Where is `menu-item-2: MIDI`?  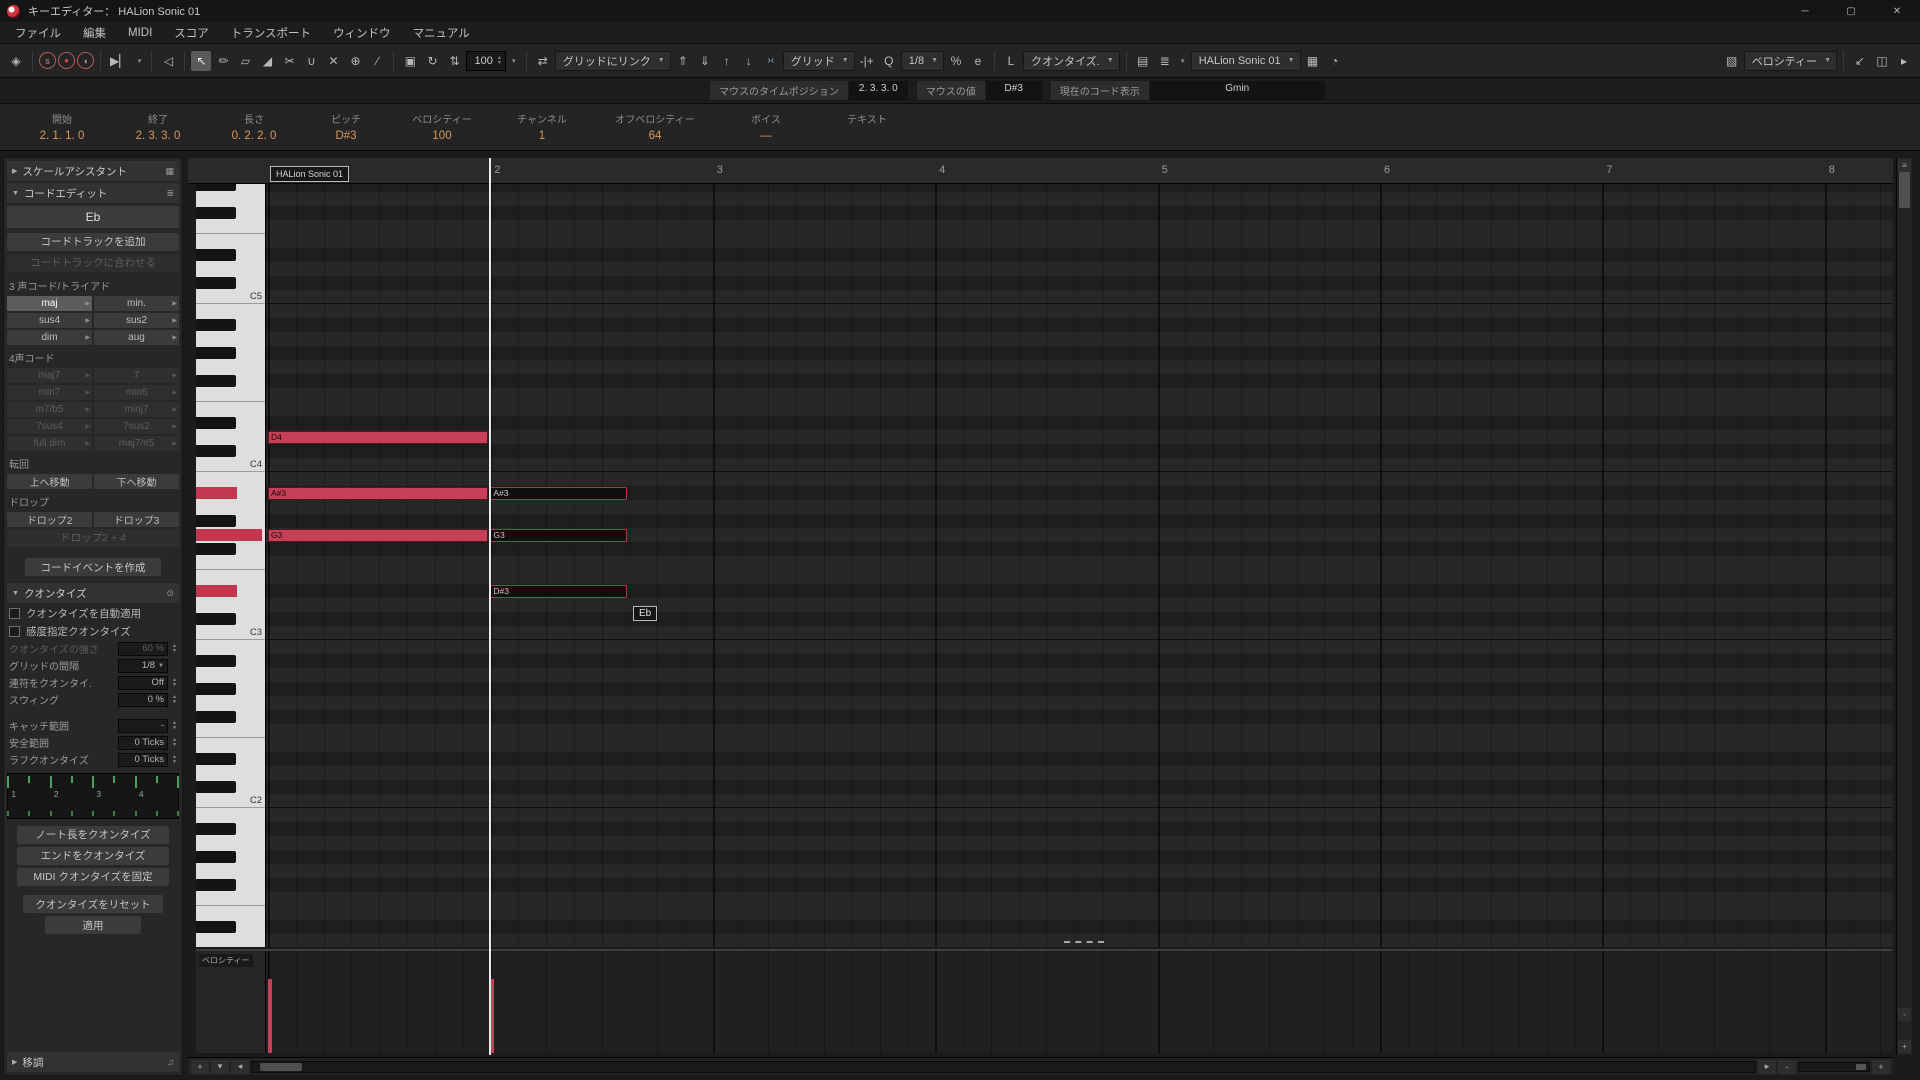 menu-item-2: MIDI is located at coordinates (140, 32).